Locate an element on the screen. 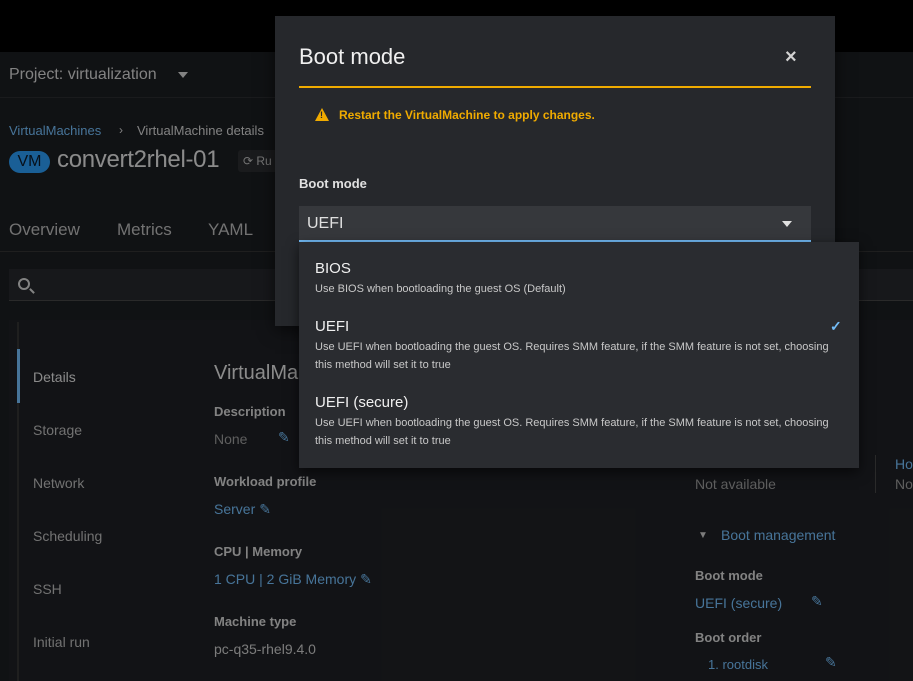 The width and height of the screenshot is (913, 681). option-title: UEFI is located at coordinates (332, 326).